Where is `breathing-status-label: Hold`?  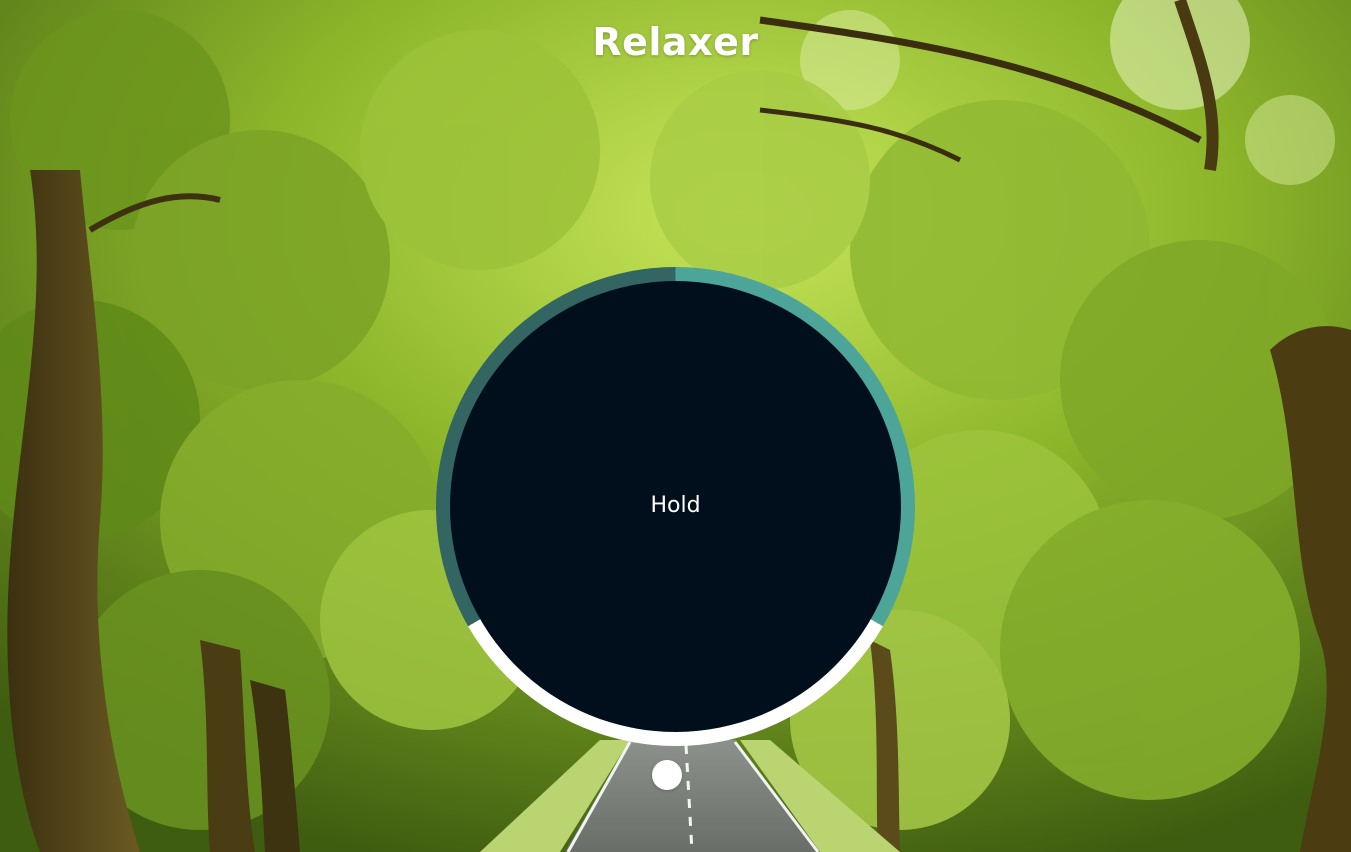 breathing-status-label: Hold is located at coordinates (675, 505).